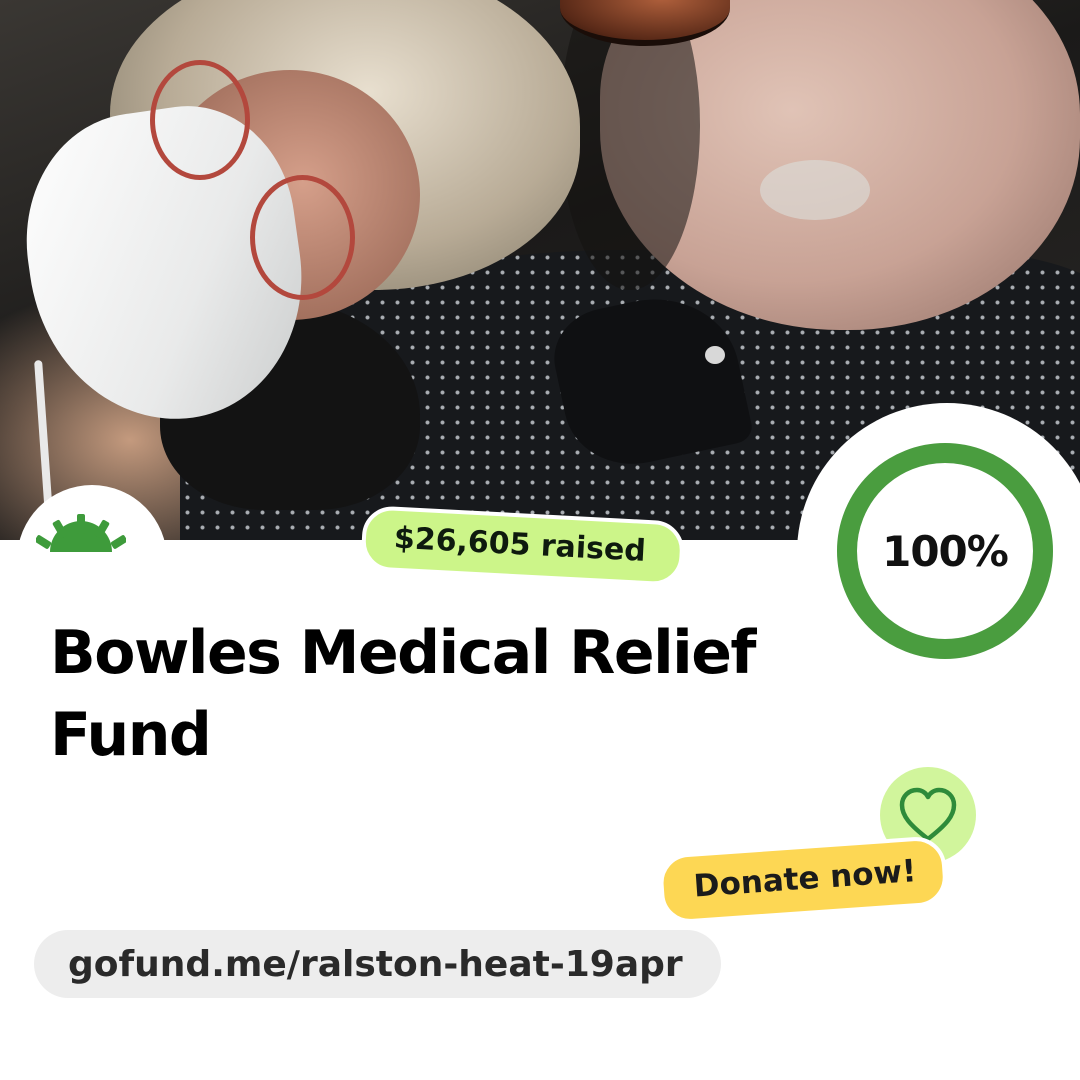 The image size is (1080, 1080). What do you see at coordinates (81, 533) in the screenshot?
I see `sunrise-logo-icon` at bounding box center [81, 533].